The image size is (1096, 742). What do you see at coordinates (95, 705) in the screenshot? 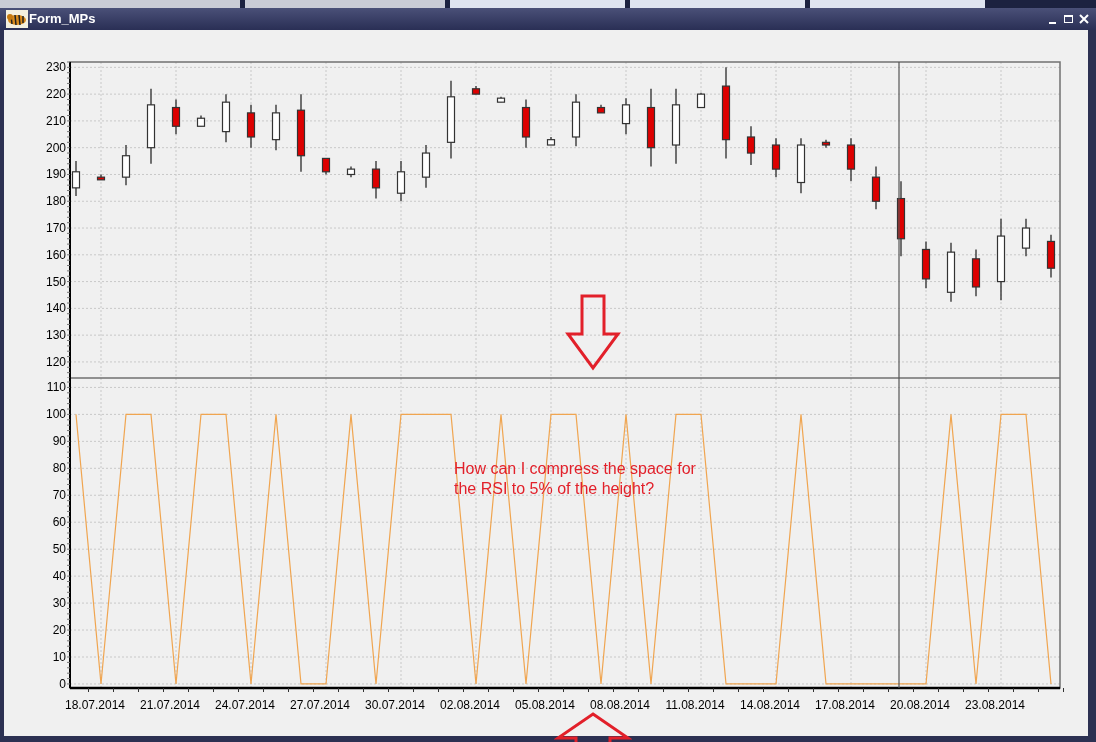
I see `x-axis-label: 18.07.2014` at bounding box center [95, 705].